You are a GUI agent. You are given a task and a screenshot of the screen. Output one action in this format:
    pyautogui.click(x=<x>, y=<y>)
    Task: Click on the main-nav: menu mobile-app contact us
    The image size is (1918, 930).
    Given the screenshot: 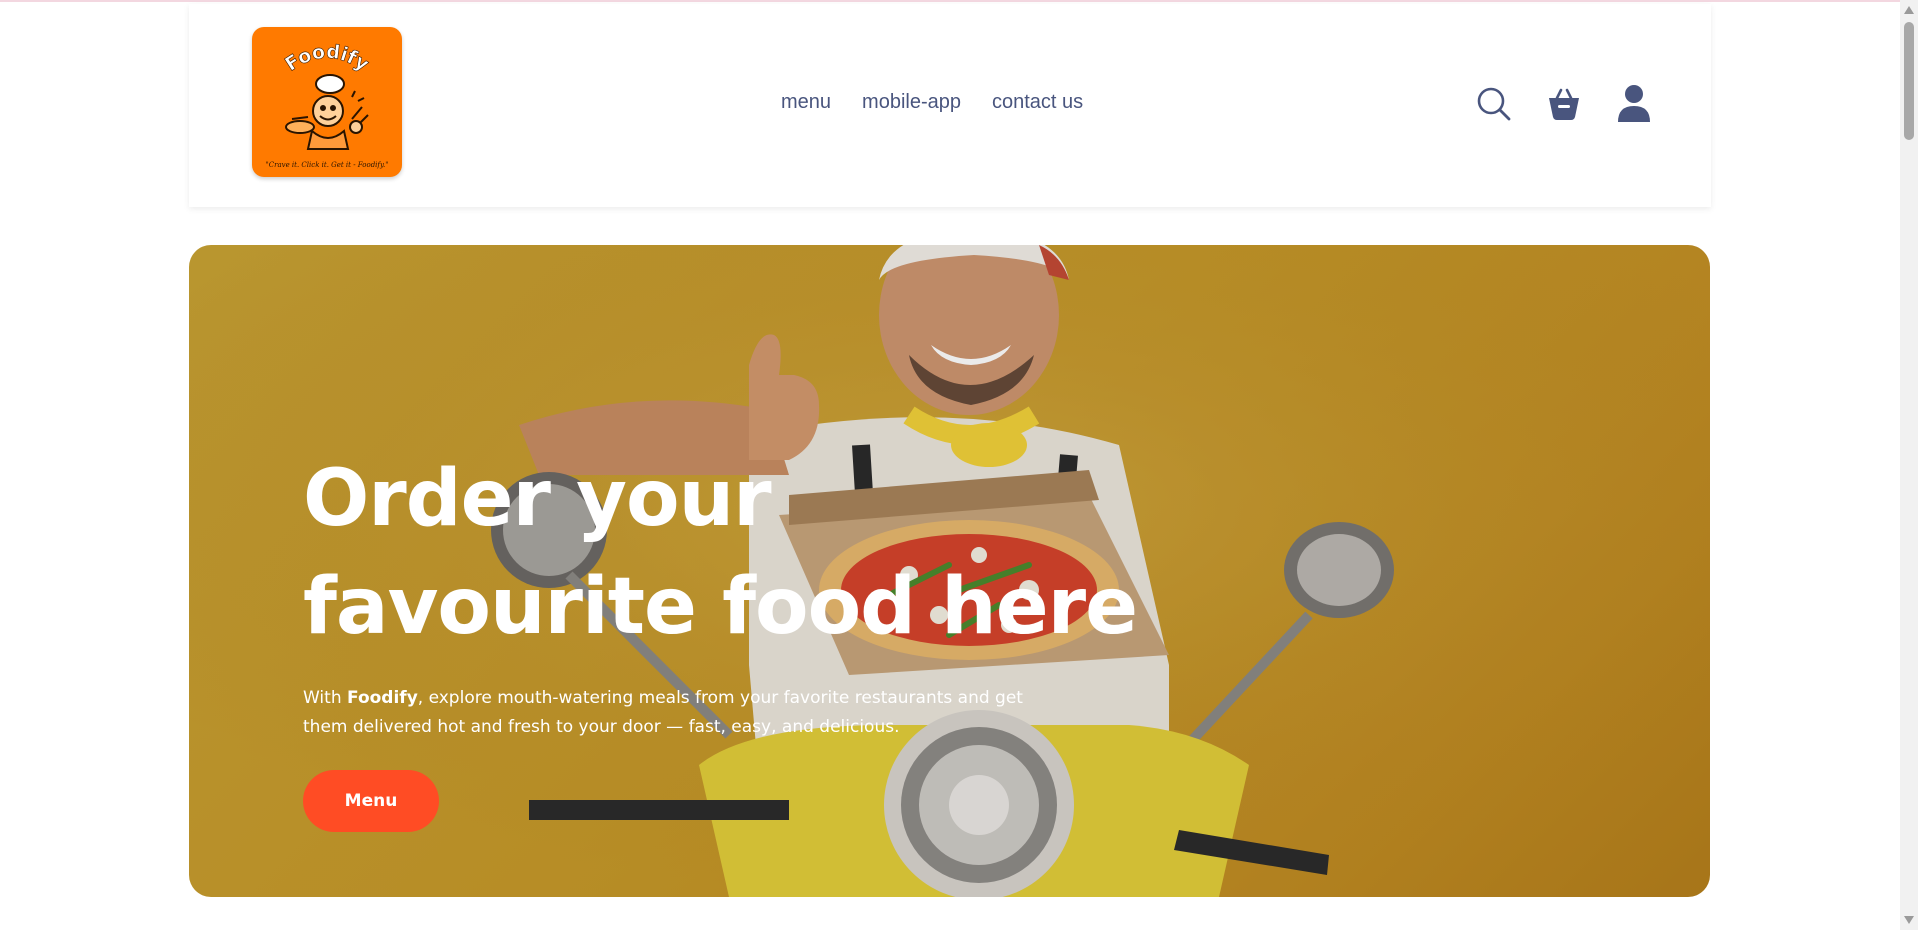 What is the action you would take?
    pyautogui.click(x=932, y=102)
    